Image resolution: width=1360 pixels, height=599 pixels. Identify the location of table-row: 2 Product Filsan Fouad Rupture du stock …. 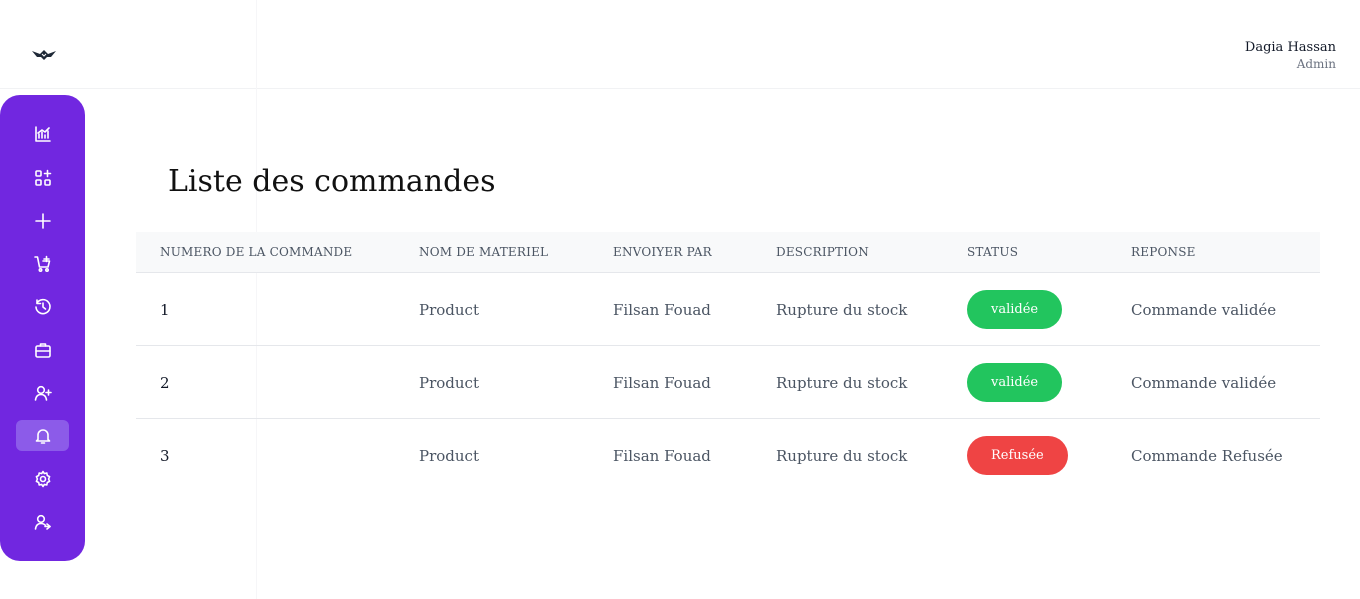
(728, 382).